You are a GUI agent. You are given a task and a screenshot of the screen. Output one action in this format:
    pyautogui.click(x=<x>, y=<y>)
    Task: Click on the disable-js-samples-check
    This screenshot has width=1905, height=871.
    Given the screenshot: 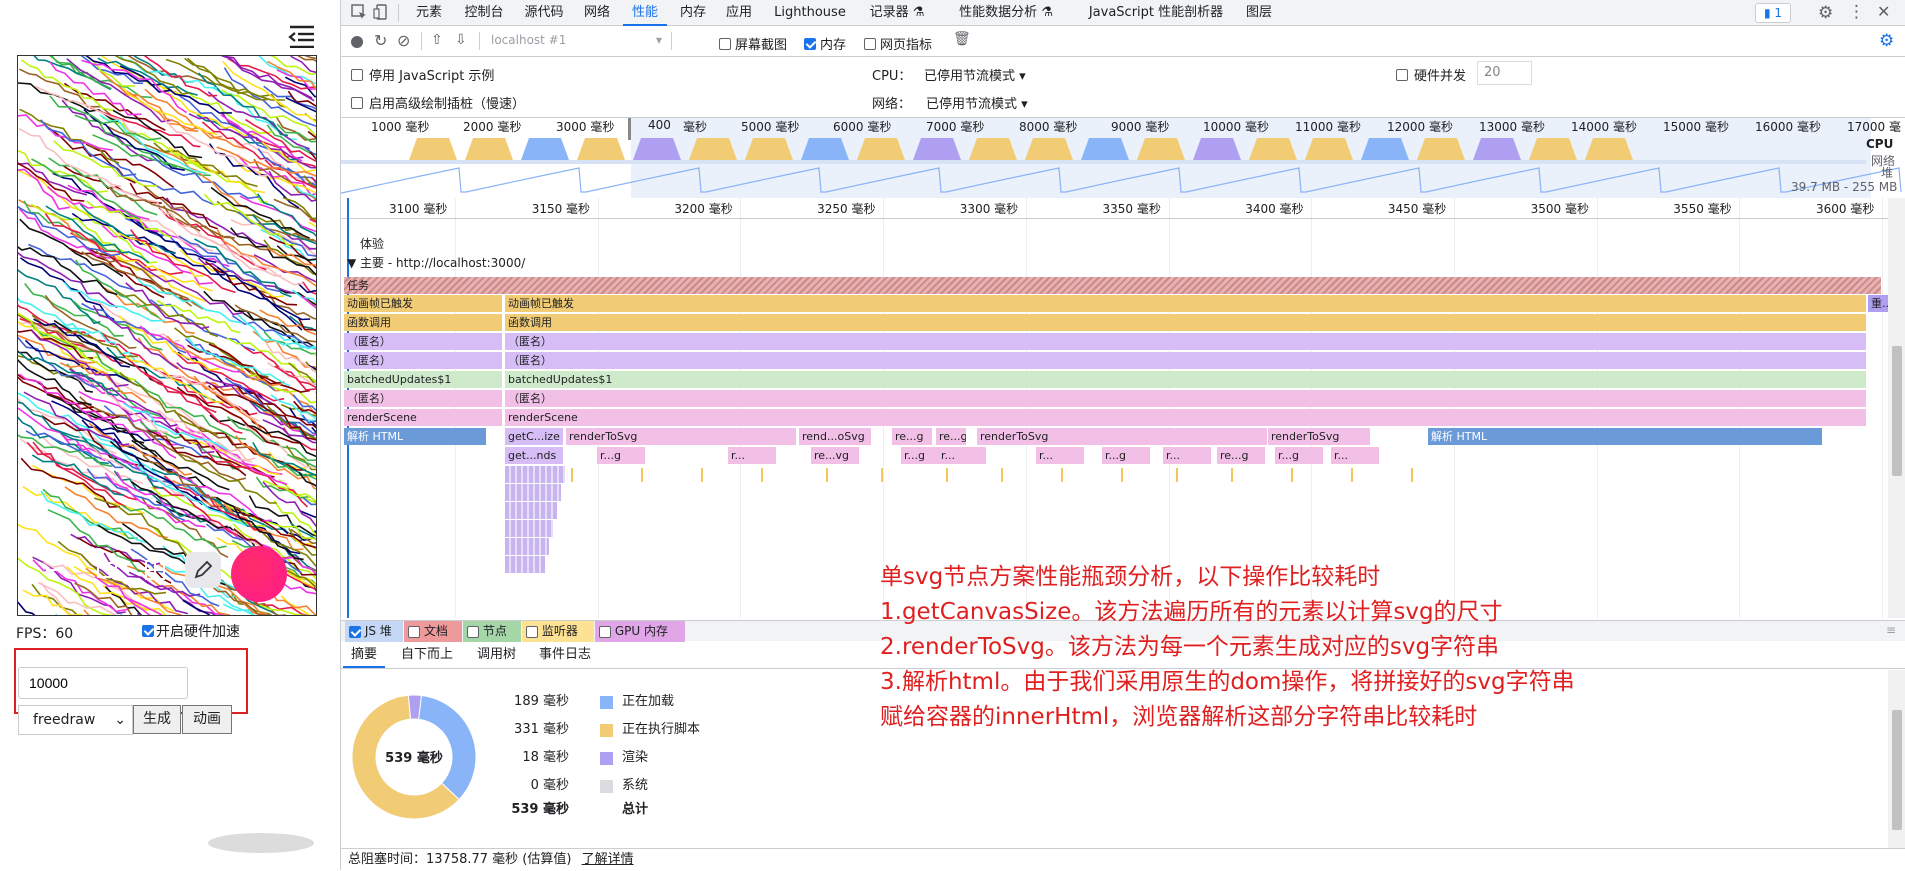 What is the action you would take?
    pyautogui.click(x=357, y=74)
    